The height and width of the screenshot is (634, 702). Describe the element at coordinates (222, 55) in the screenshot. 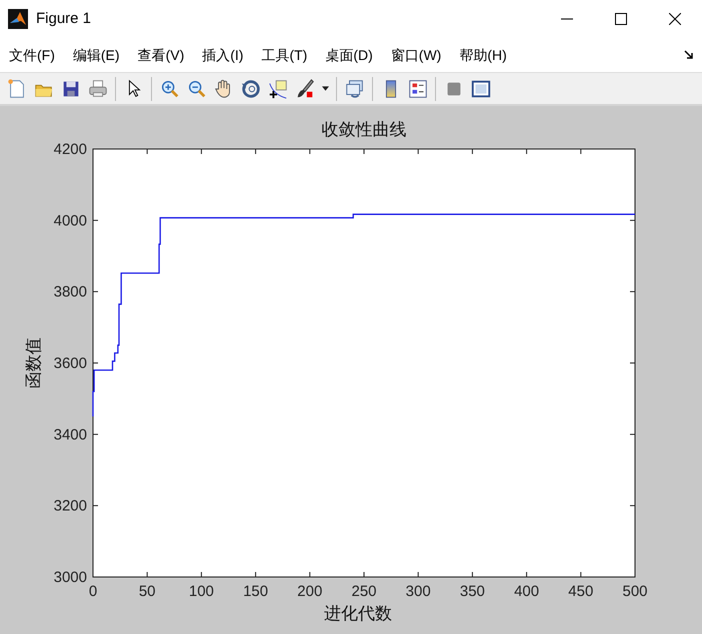

I see `menu-item: 插入(I)` at that location.